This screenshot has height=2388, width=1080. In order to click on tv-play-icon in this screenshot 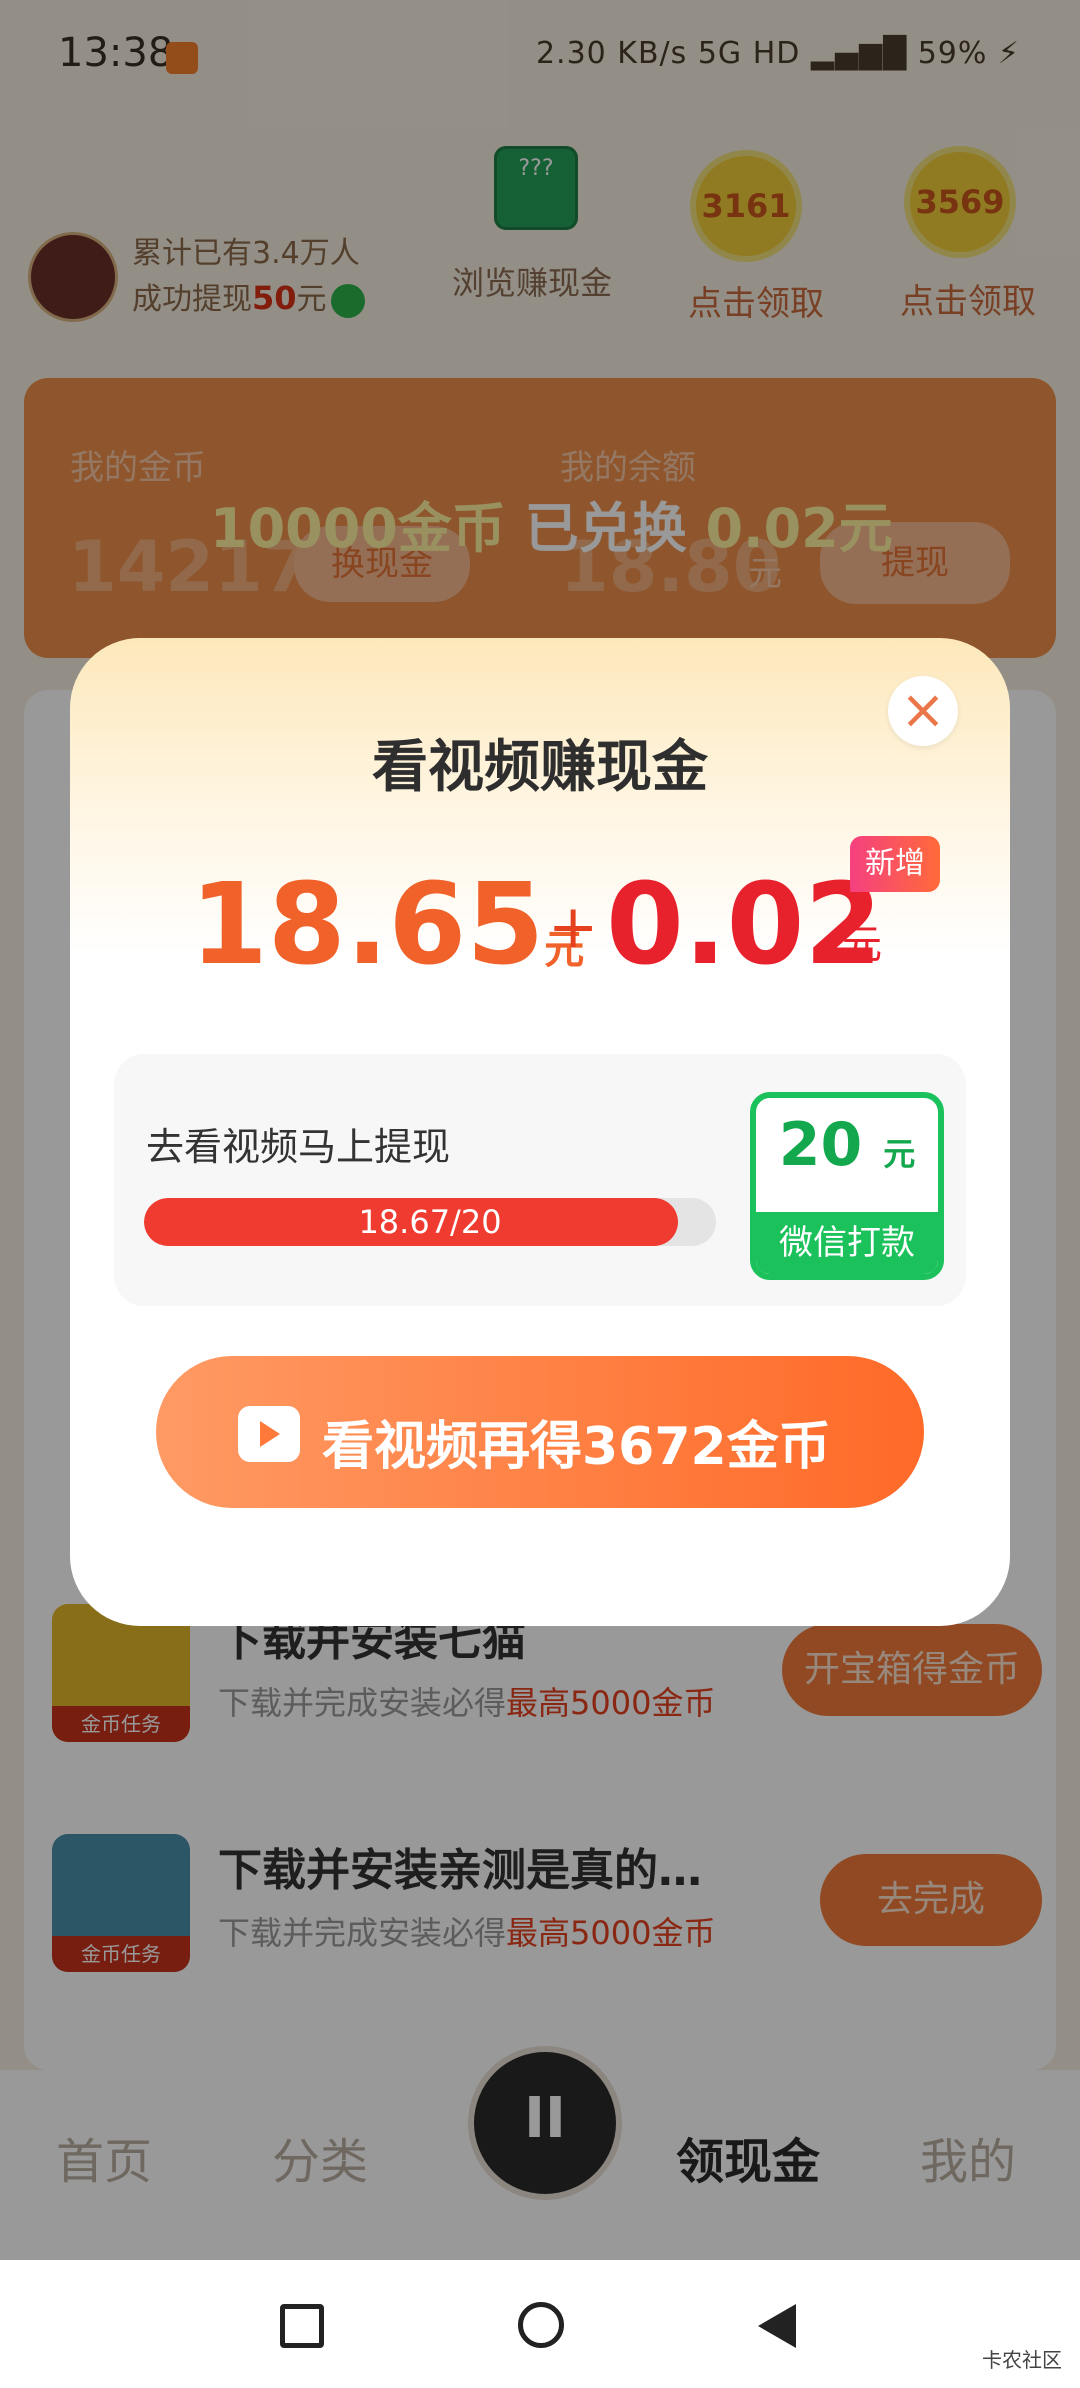, I will do `click(269, 1434)`.